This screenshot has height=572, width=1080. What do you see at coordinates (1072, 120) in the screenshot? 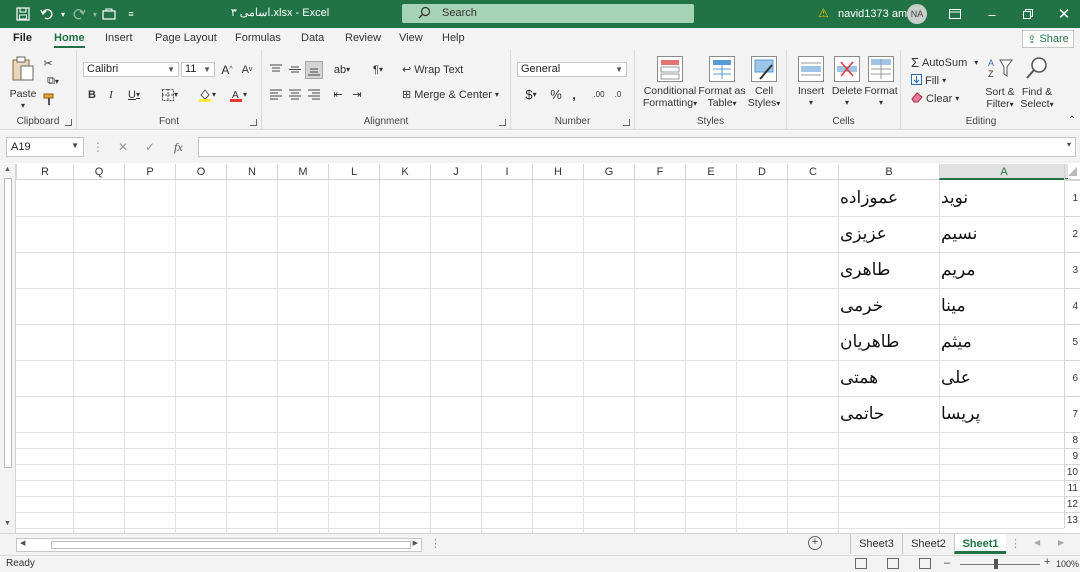
I see `collapse-ribbon-icon: ⌃` at bounding box center [1072, 120].